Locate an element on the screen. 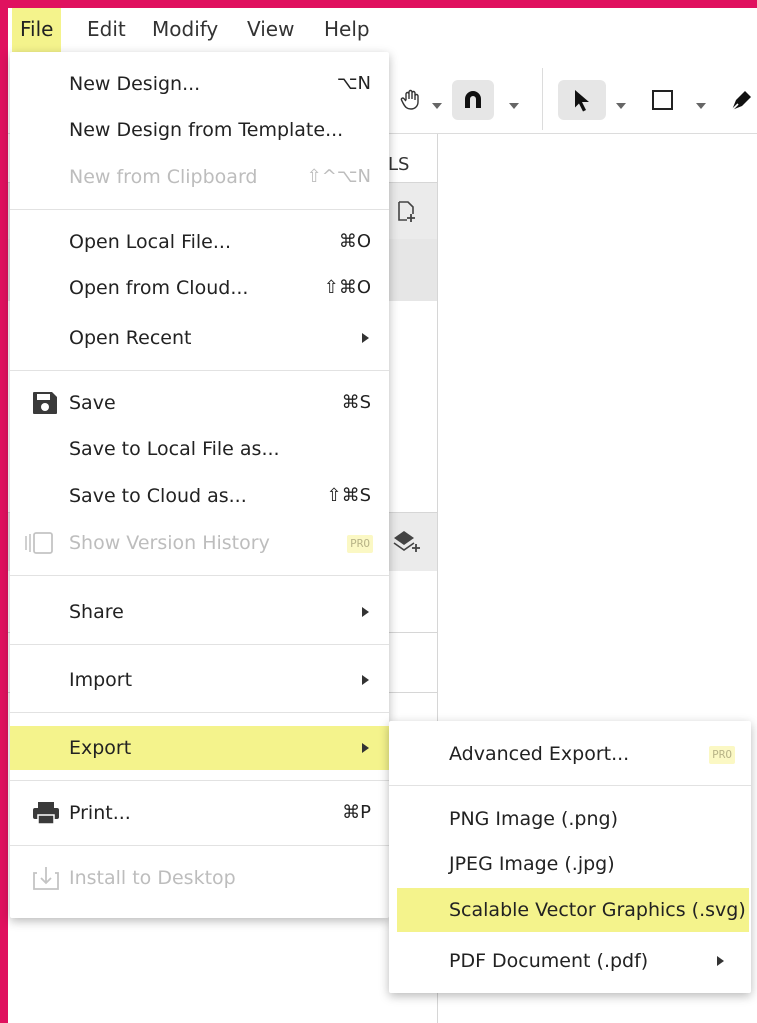  install-icon is located at coordinates (45, 878).